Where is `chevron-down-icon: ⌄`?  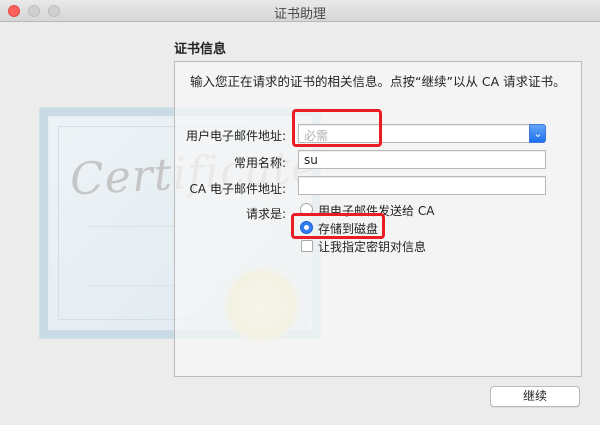 chevron-down-icon: ⌄ is located at coordinates (538, 133).